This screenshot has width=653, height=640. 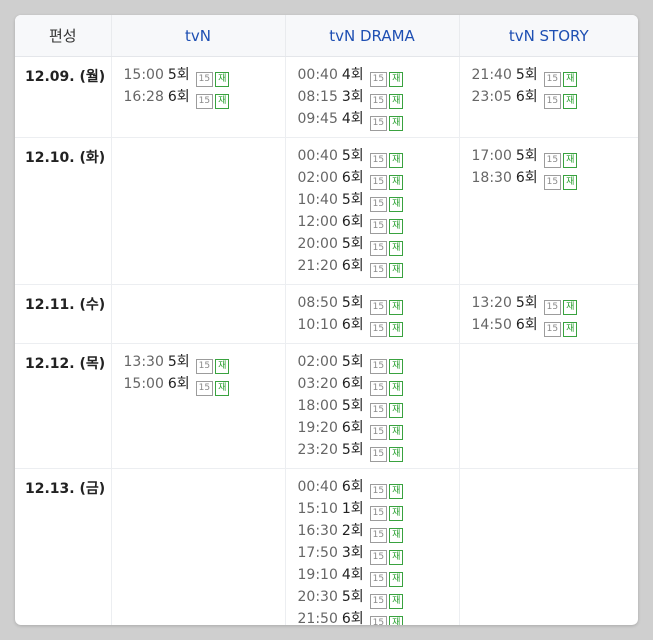 I want to click on airing-slot: 09:45 4회 15 재, so click(x=378, y=119).